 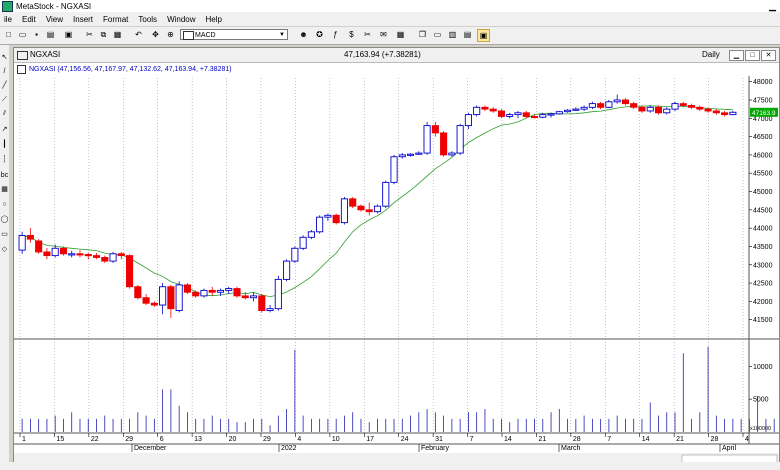 What do you see at coordinates (24, 439) in the screenshot?
I see `time-axis-label: 1` at bounding box center [24, 439].